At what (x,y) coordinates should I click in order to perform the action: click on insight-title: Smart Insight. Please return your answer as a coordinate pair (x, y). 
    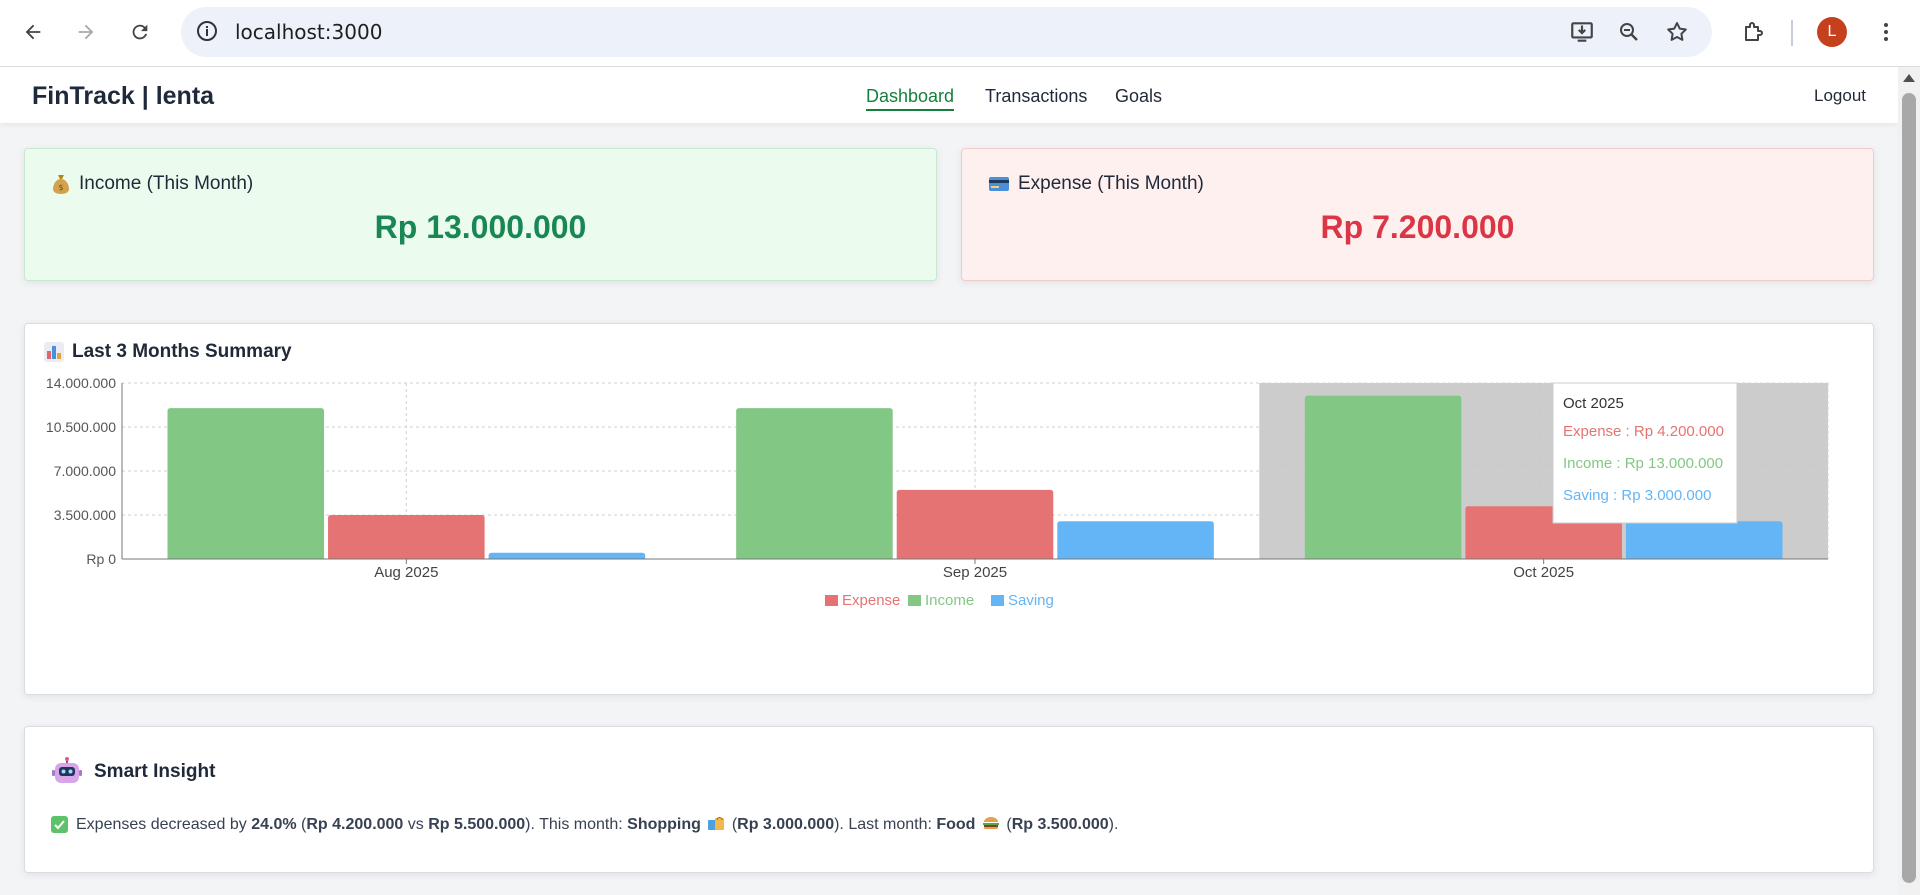
    Looking at the image, I should click on (133, 772).